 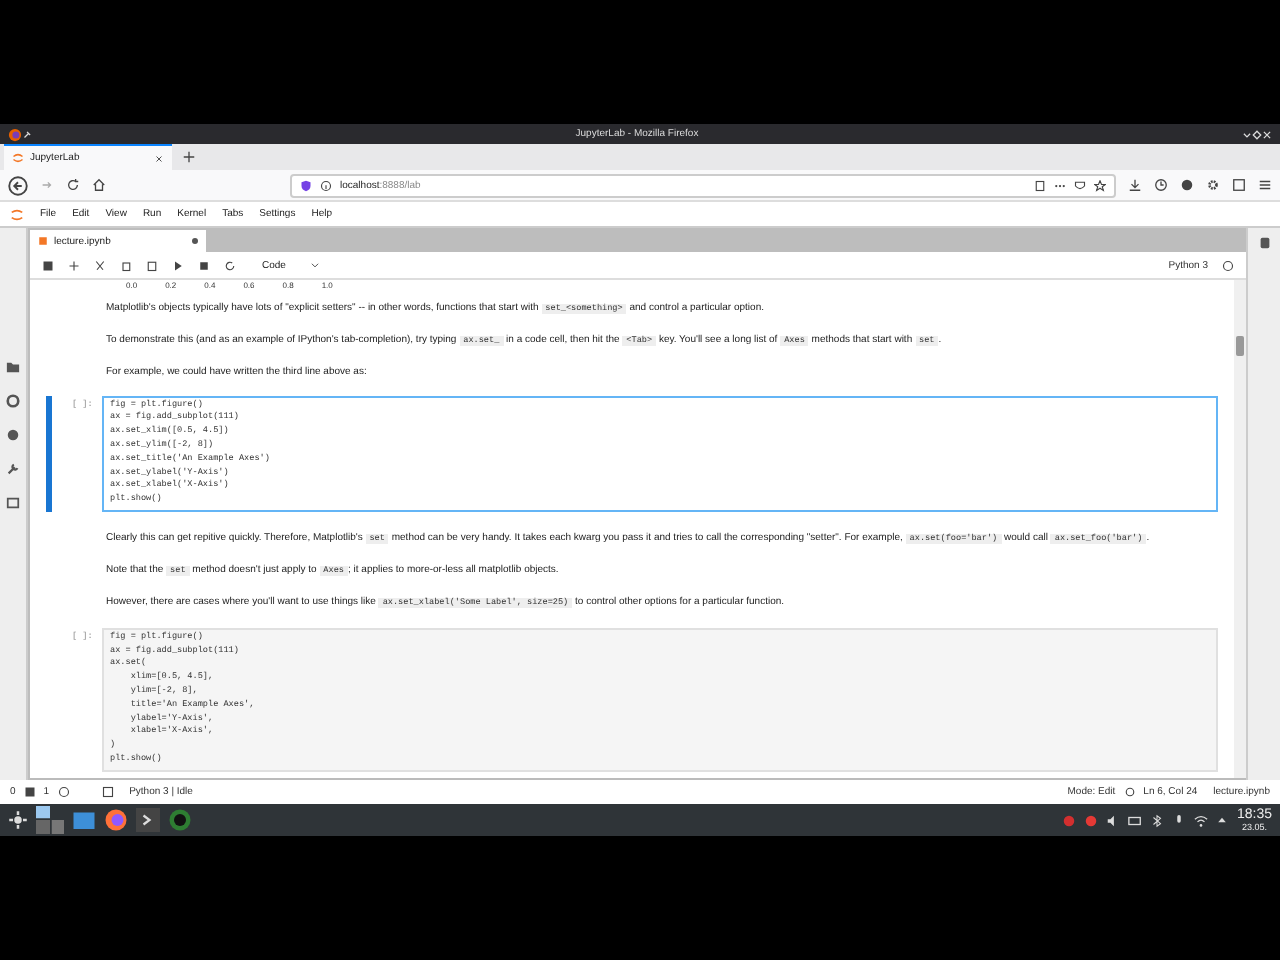 What do you see at coordinates (99, 185) in the screenshot?
I see `home-icon` at bounding box center [99, 185].